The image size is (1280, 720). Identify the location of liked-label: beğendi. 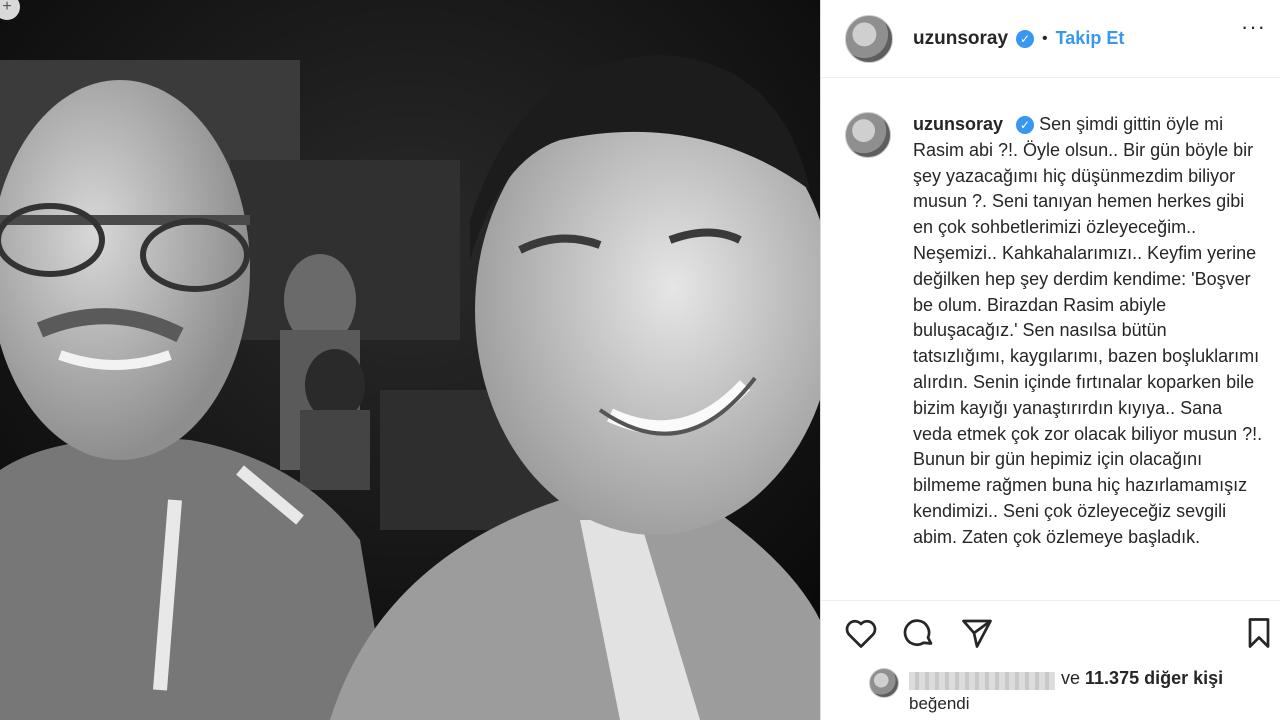
(939, 703).